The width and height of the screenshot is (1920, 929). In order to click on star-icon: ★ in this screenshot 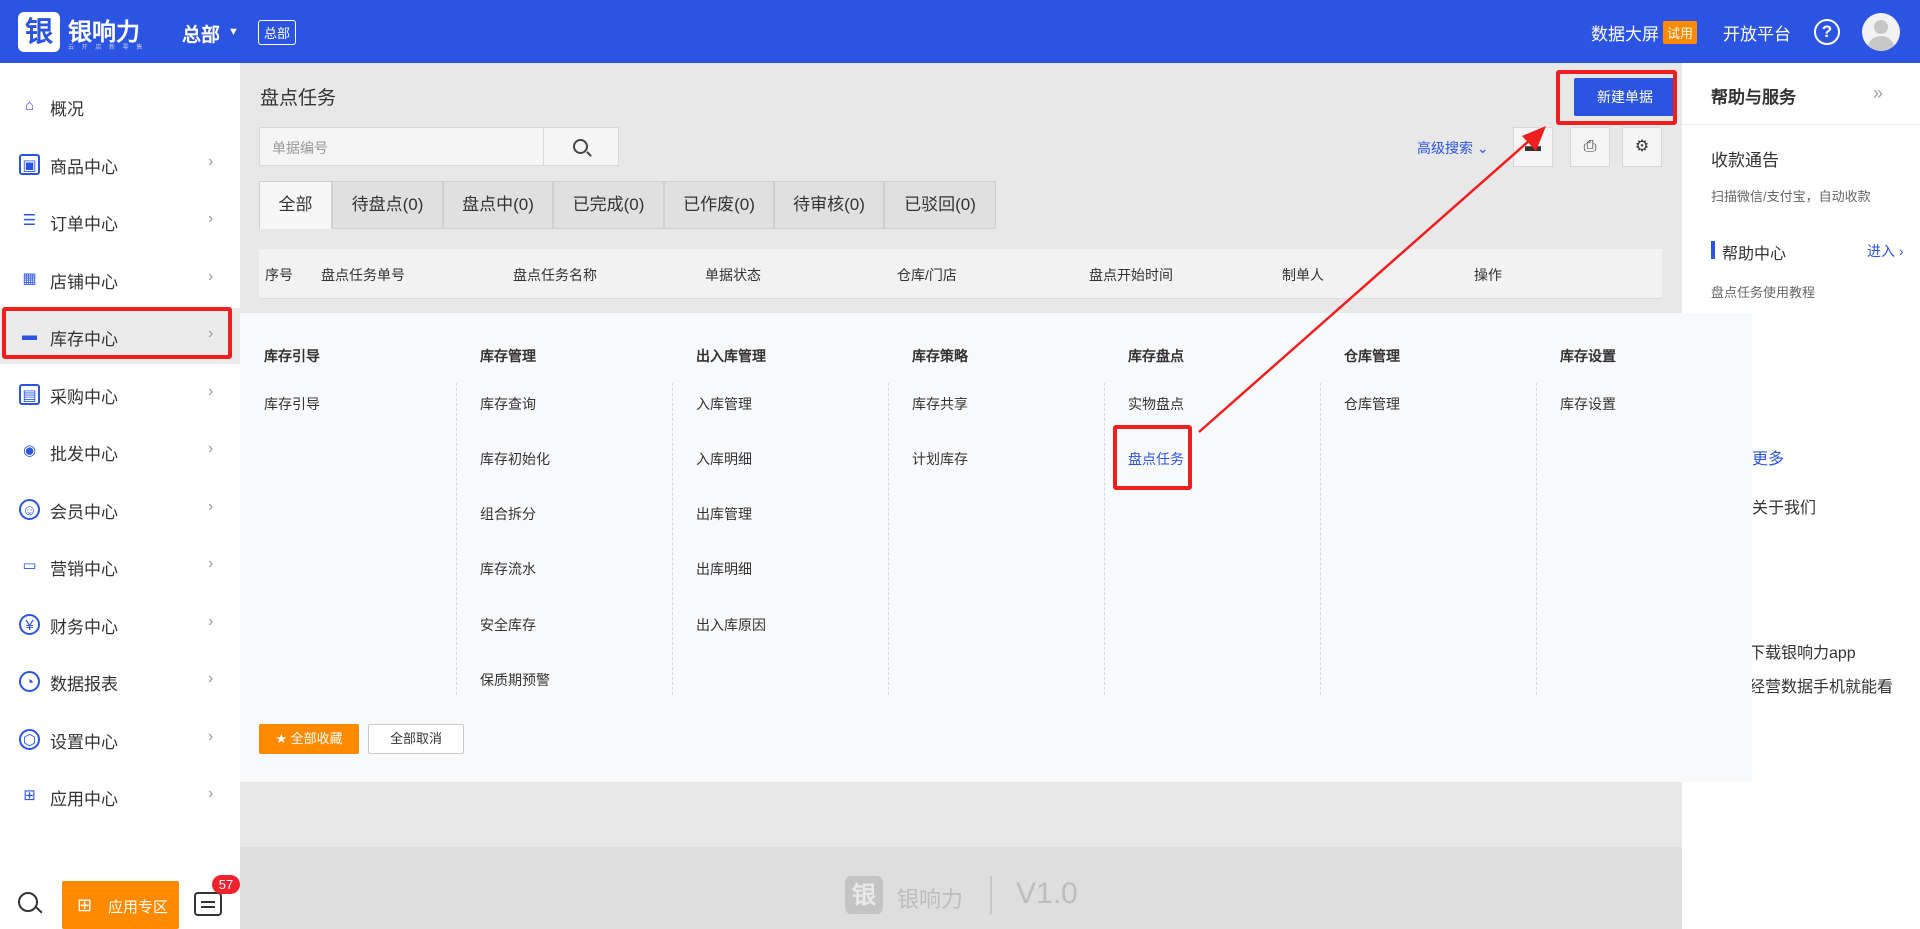, I will do `click(281, 738)`.